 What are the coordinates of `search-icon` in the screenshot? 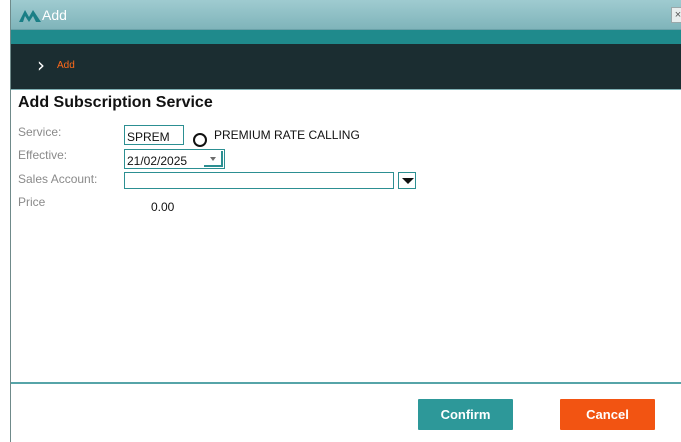 It's located at (200, 140).